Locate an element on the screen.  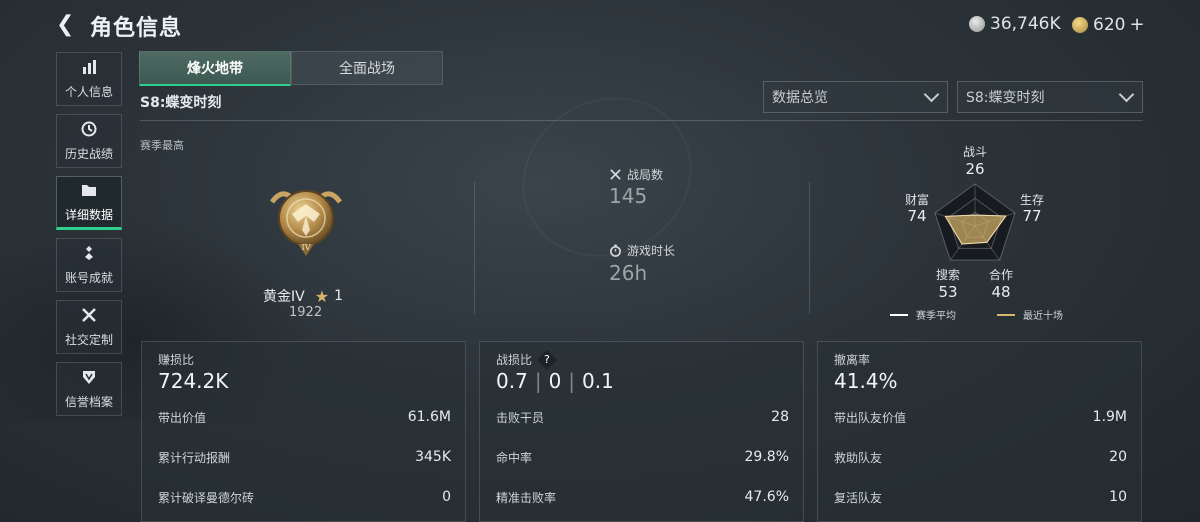
stopwatch-icon is located at coordinates (615, 250).